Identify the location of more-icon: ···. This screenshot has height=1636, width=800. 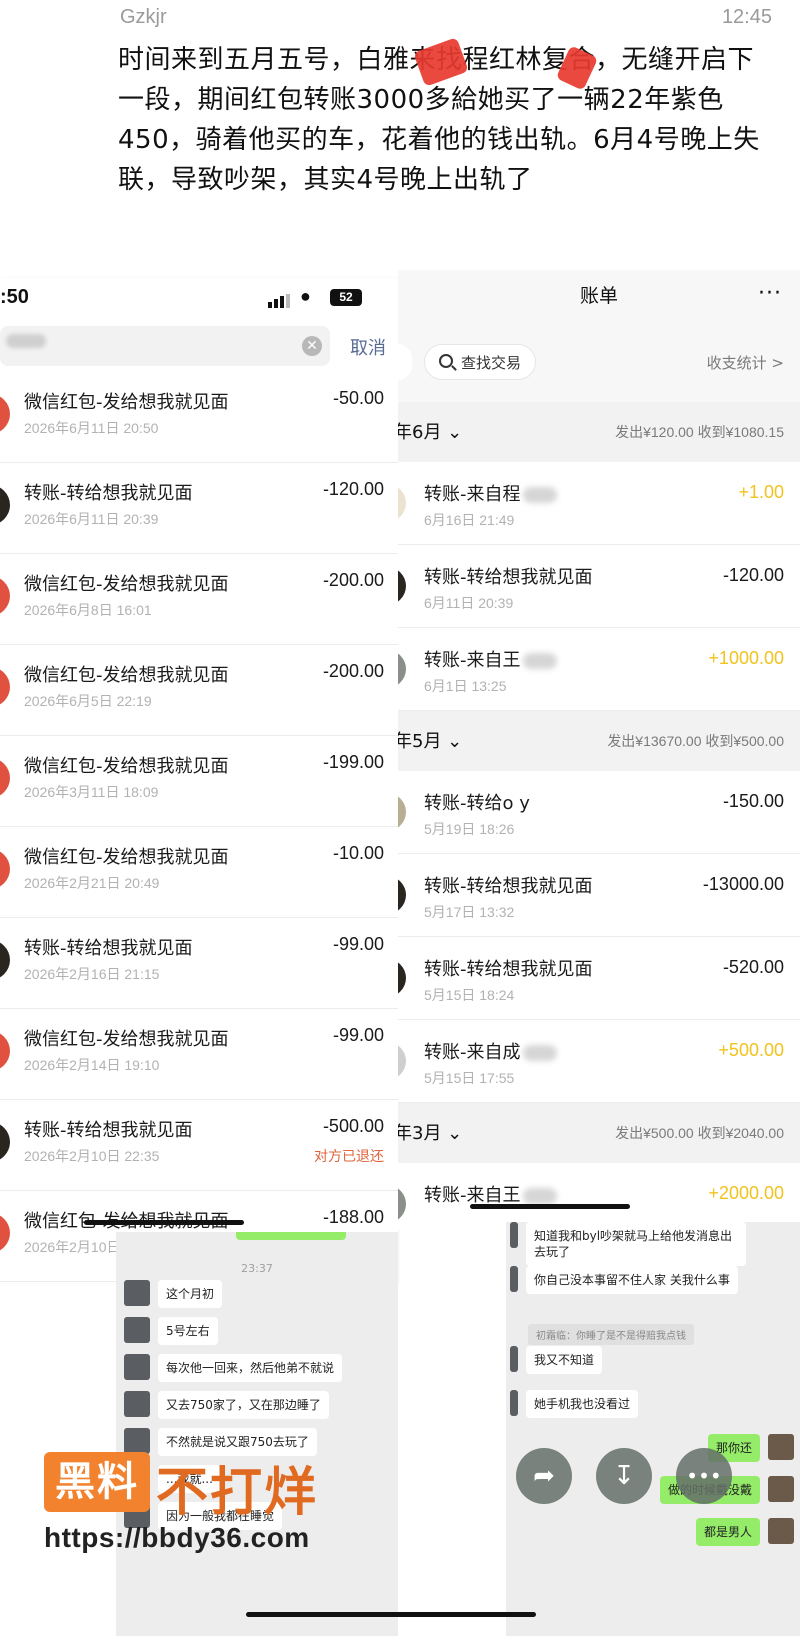
(770, 294).